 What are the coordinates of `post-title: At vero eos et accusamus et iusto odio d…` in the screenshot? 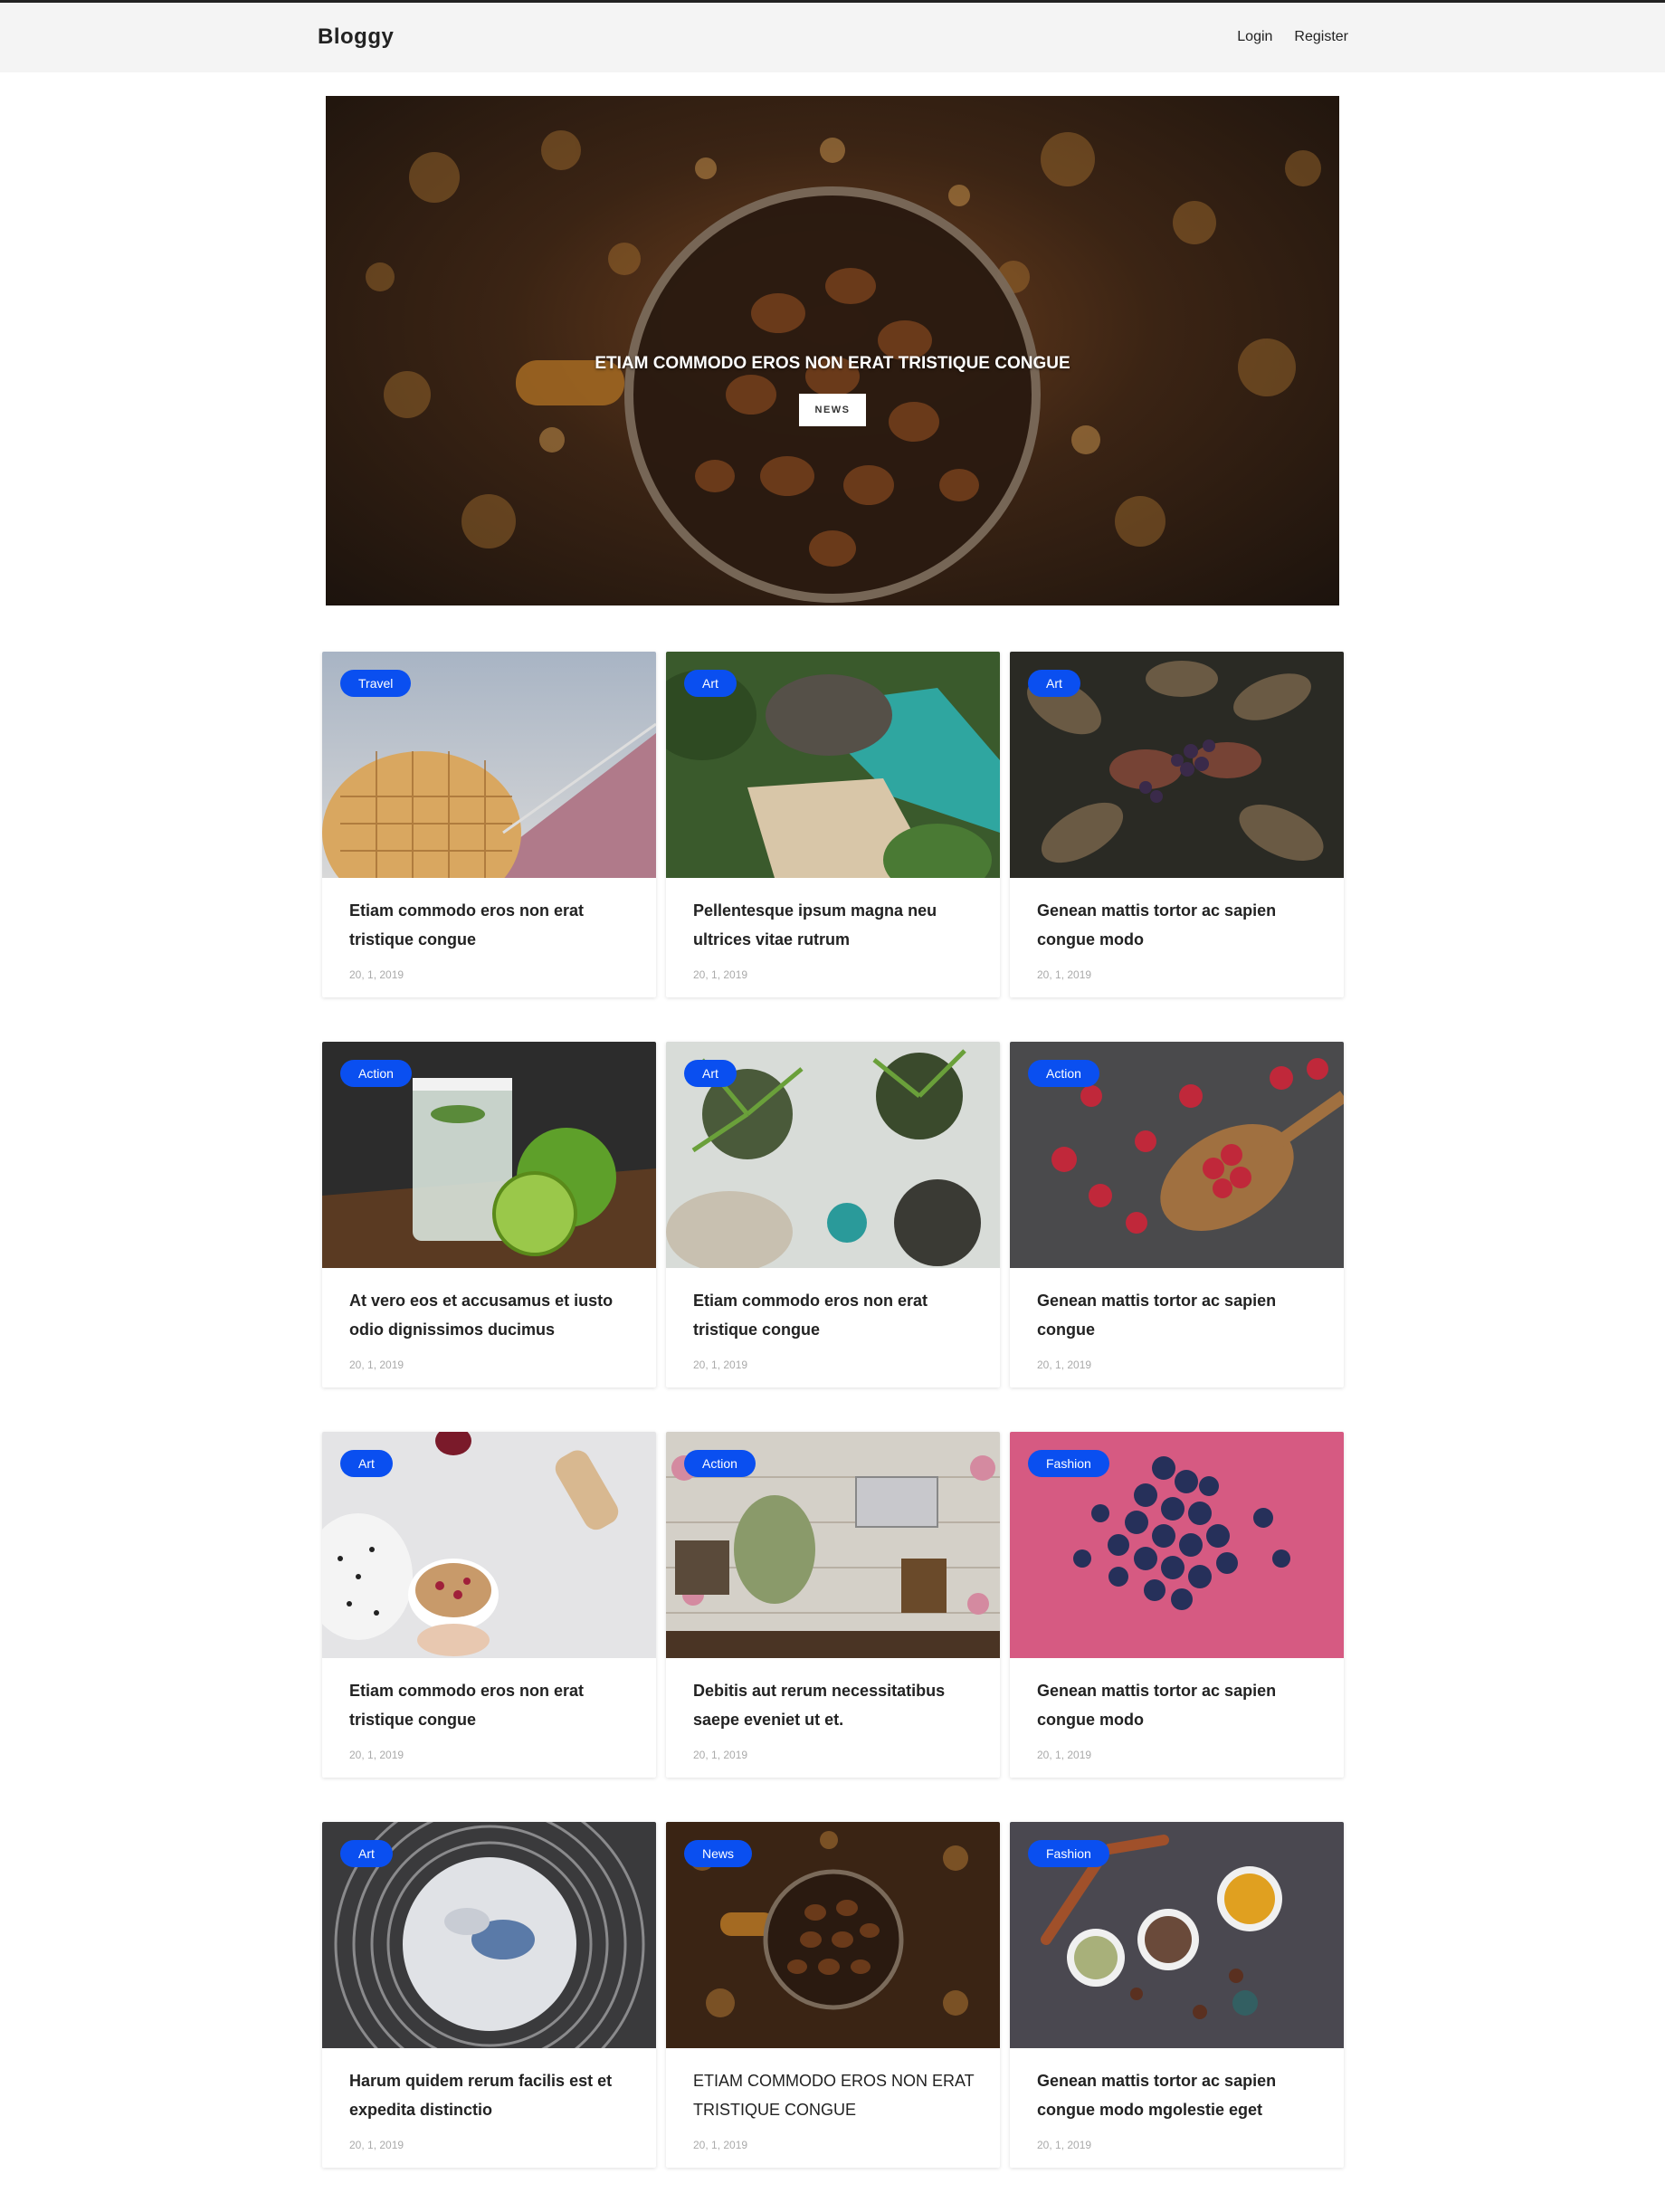 It's located at (494, 1315).